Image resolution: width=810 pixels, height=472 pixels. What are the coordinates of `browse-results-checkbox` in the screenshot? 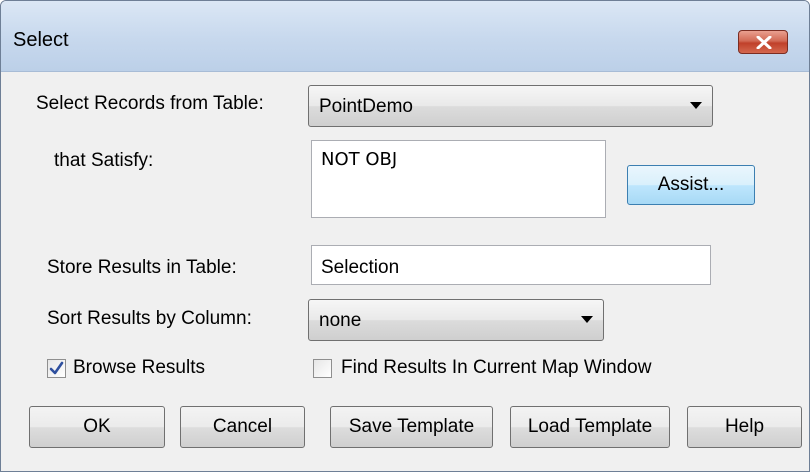 It's located at (56, 368).